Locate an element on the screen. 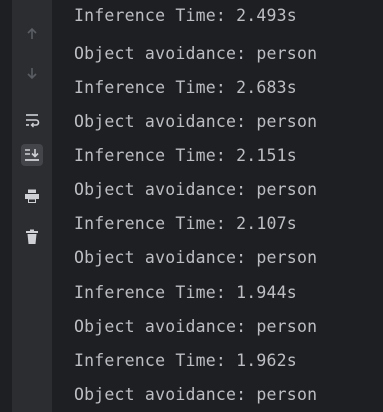  scroll-to-end-icon is located at coordinates (32, 155).